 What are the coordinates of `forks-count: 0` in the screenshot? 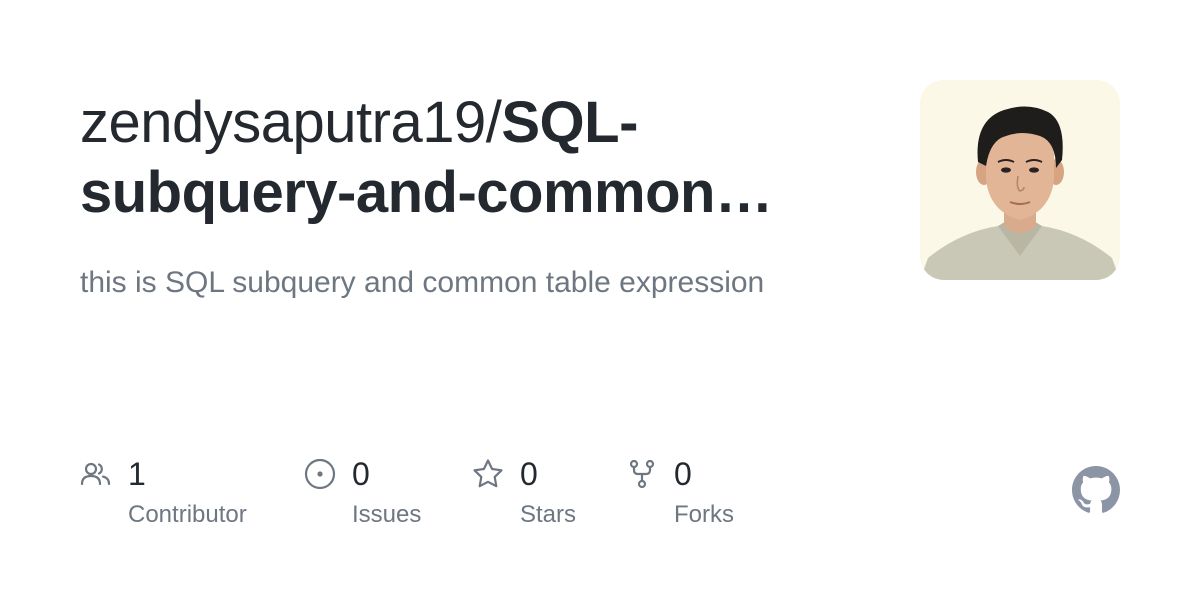 It's located at (683, 474).